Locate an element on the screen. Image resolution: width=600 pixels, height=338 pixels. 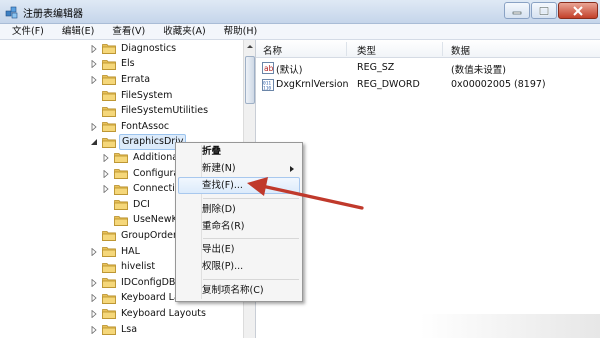
scrollbar-thumb is located at coordinates (250, 80).